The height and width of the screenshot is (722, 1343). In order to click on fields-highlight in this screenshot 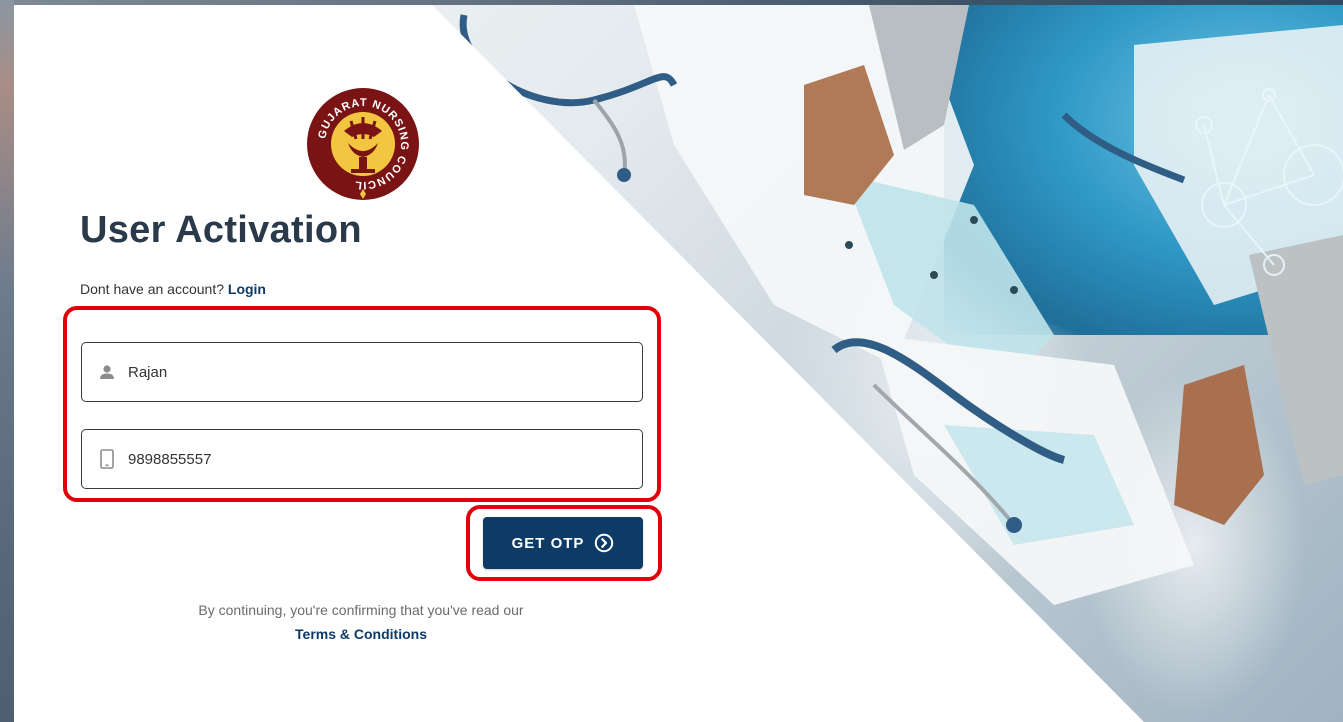, I will do `click(362, 404)`.